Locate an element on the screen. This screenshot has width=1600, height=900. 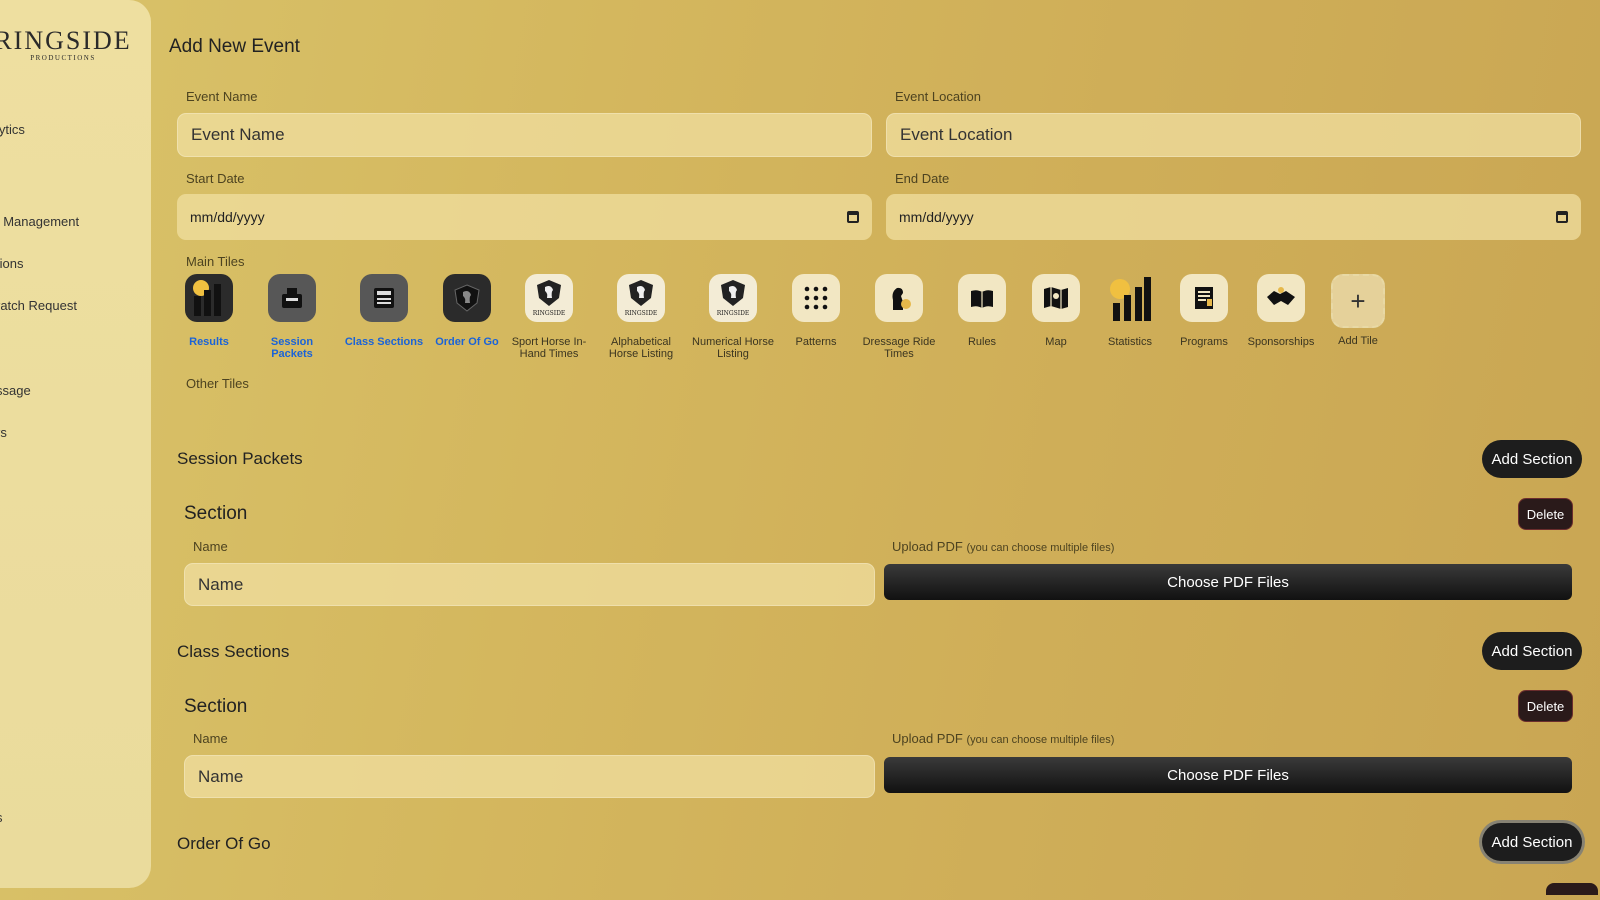
event-name-label: Event Name is located at coordinates (222, 96).